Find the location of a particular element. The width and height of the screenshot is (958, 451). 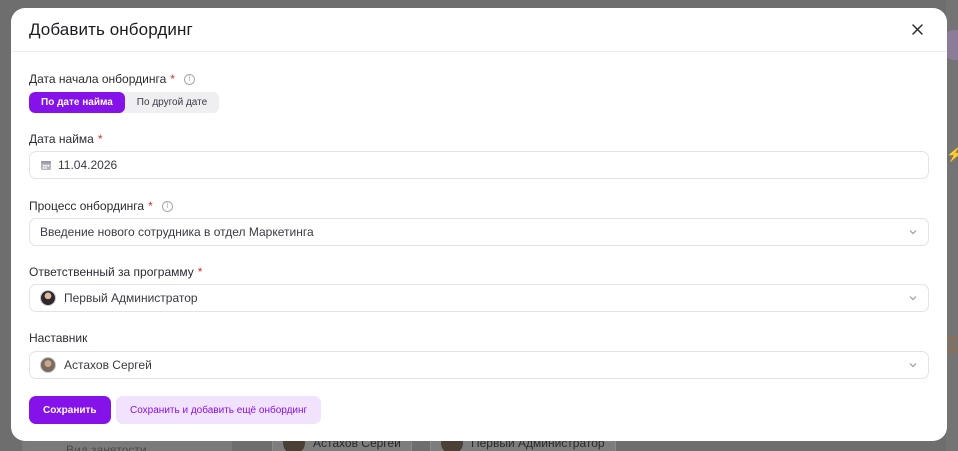

hire-date-value: 11.04.2026 is located at coordinates (88, 165).